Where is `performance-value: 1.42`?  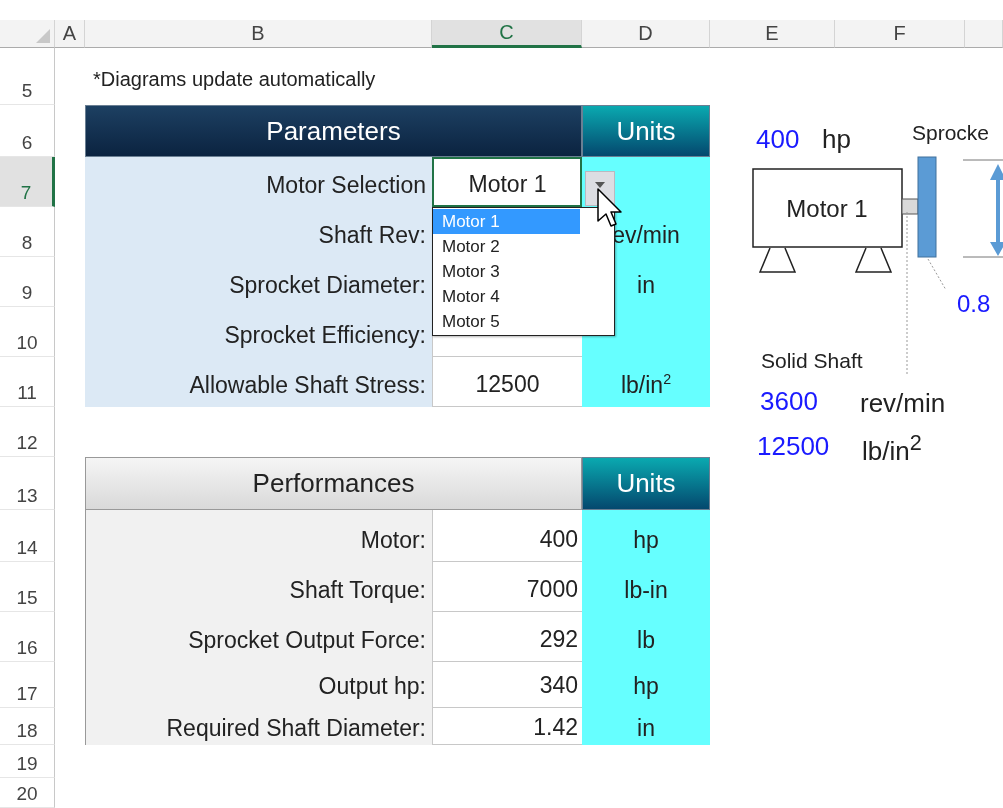 performance-value: 1.42 is located at coordinates (507, 726).